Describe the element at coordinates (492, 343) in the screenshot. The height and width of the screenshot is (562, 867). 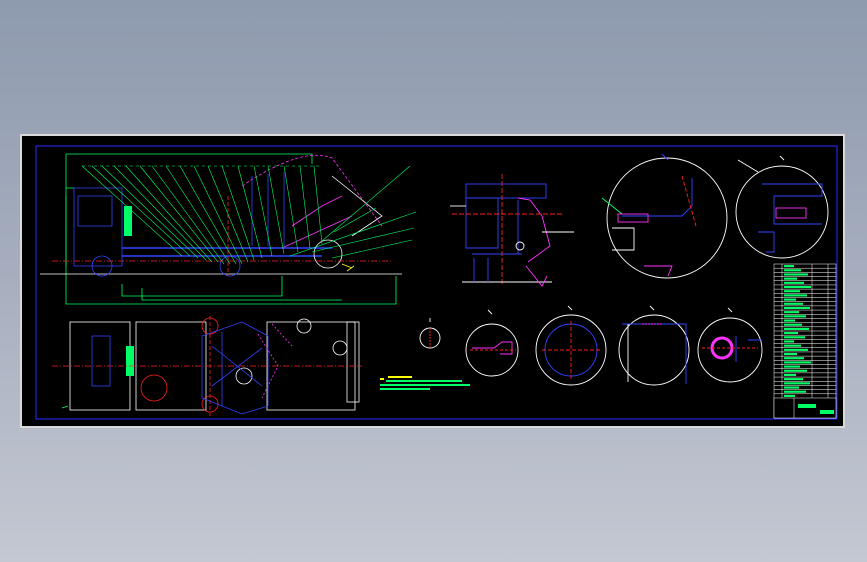
I see `detail-view-d` at that location.